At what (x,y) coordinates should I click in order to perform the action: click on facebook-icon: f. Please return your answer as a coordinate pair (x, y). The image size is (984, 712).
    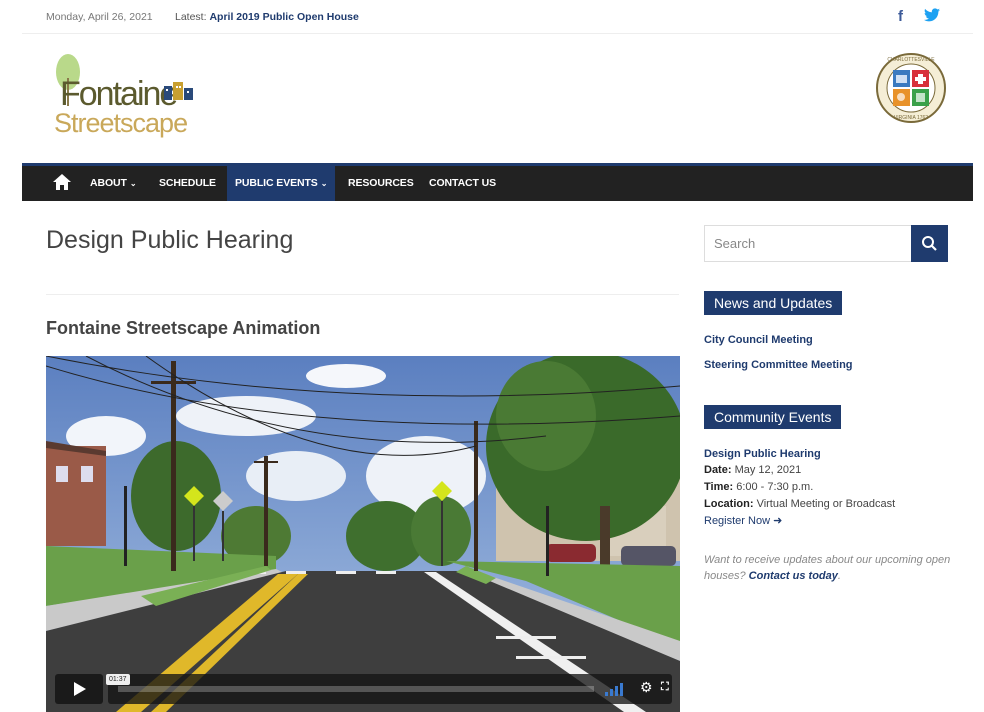
    Looking at the image, I should click on (900, 16).